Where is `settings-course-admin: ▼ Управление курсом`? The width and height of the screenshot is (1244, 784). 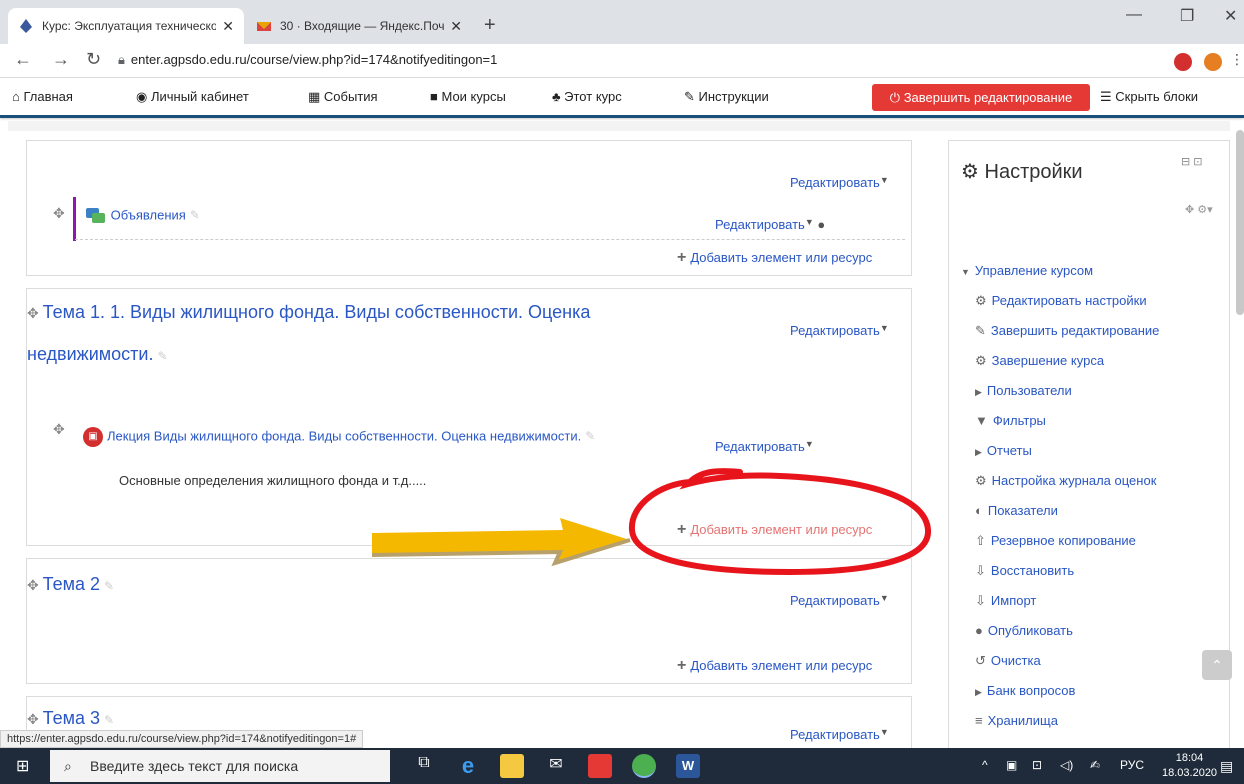 settings-course-admin: ▼ Управление курсом is located at coordinates (1027, 270).